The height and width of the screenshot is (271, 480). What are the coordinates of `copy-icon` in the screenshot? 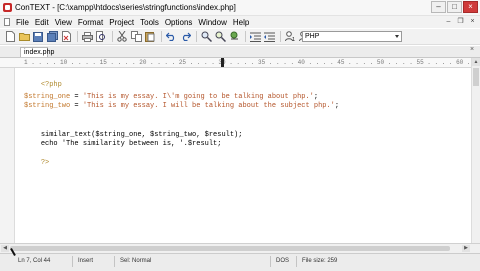 It's located at (136, 36).